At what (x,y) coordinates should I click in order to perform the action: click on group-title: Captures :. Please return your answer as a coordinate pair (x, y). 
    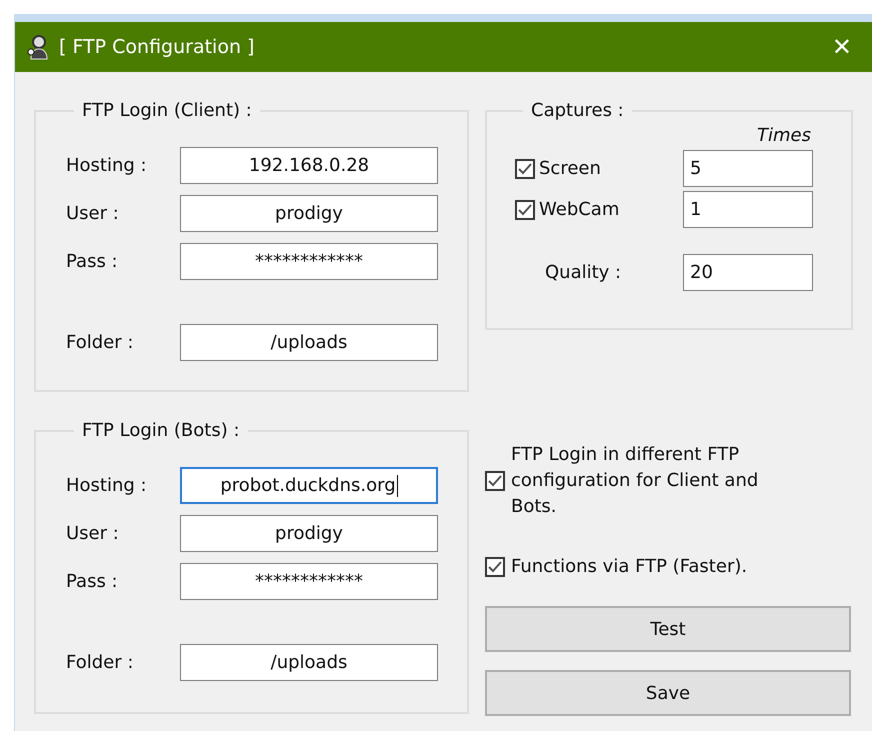
    Looking at the image, I should click on (577, 110).